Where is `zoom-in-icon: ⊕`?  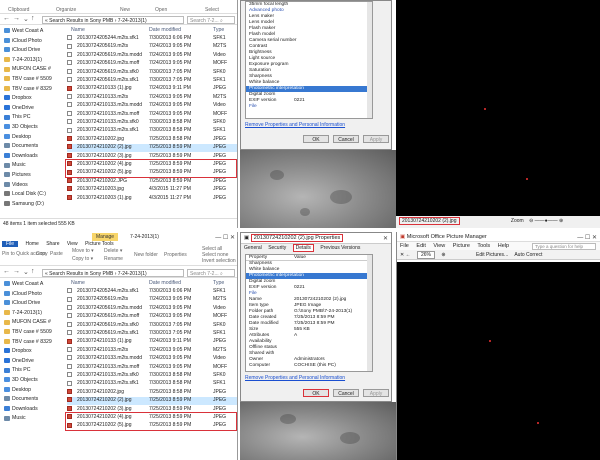 zoom-in-icon: ⊕ is located at coordinates (443, 255).